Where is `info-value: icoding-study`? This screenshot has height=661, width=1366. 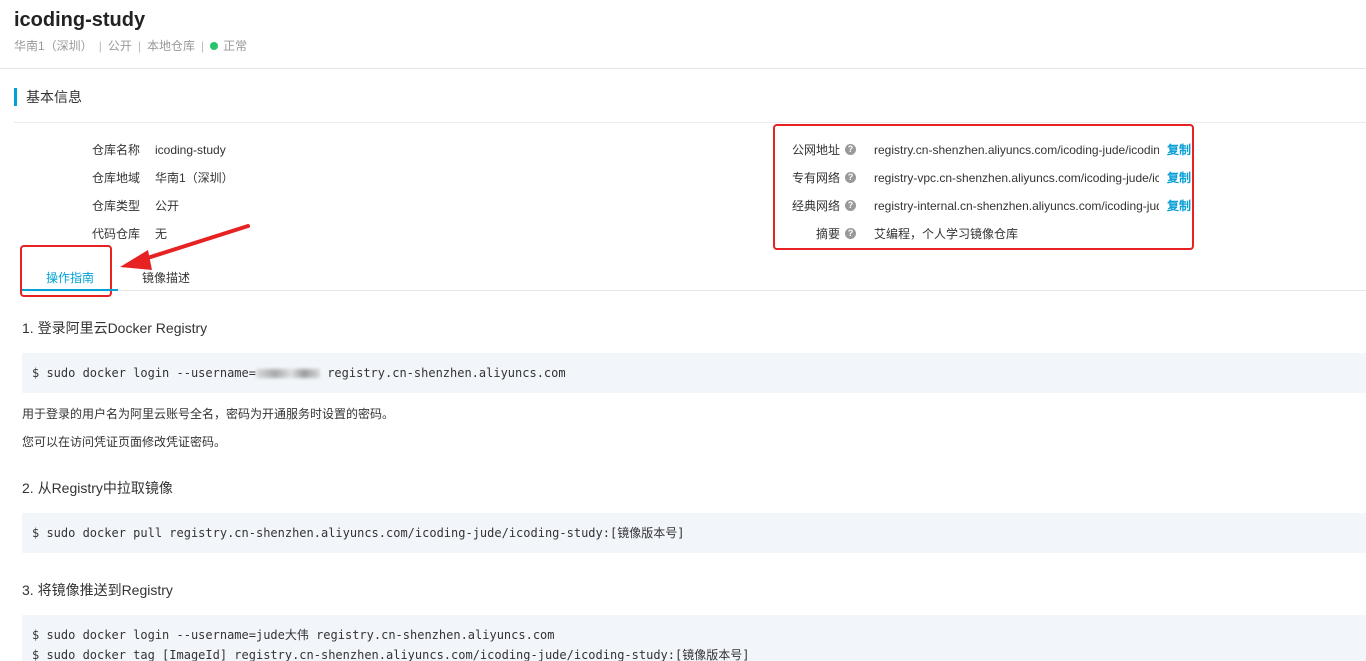
info-value: icoding-study is located at coordinates (190, 150).